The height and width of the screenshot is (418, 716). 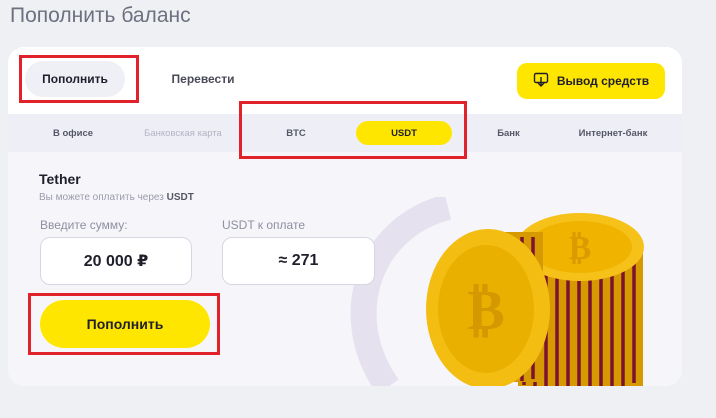 What do you see at coordinates (603, 81) in the screenshot?
I see `withdraw-label: Вывод средств` at bounding box center [603, 81].